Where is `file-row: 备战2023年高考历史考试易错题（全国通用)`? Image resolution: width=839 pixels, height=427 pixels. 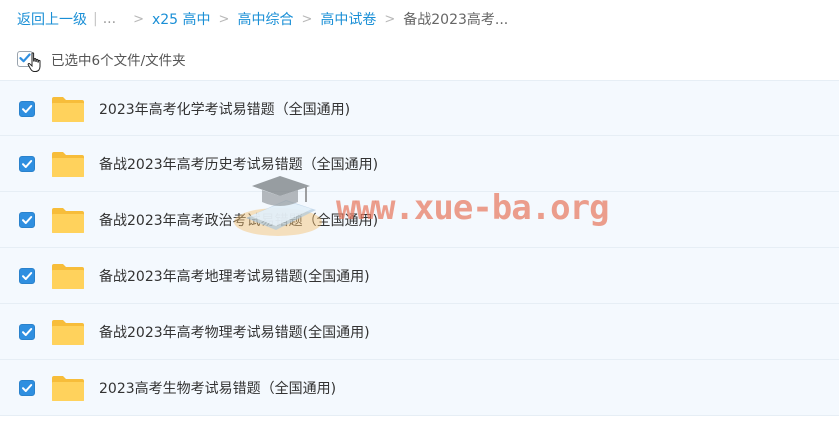 file-row: 备战2023年高考历史考试易错题（全国通用) is located at coordinates (419, 164).